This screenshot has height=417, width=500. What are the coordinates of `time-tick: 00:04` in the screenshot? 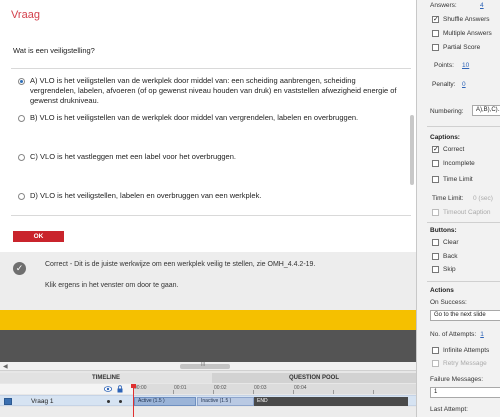 It's located at (300, 388).